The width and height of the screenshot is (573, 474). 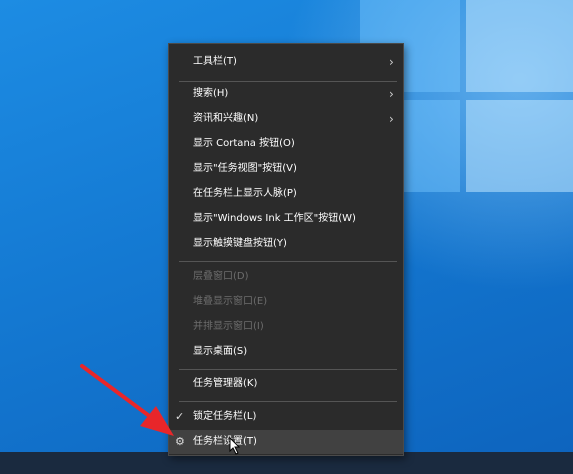 What do you see at coordinates (225, 441) in the screenshot?
I see `menu-item-label: 任务栏设置(T)` at bounding box center [225, 441].